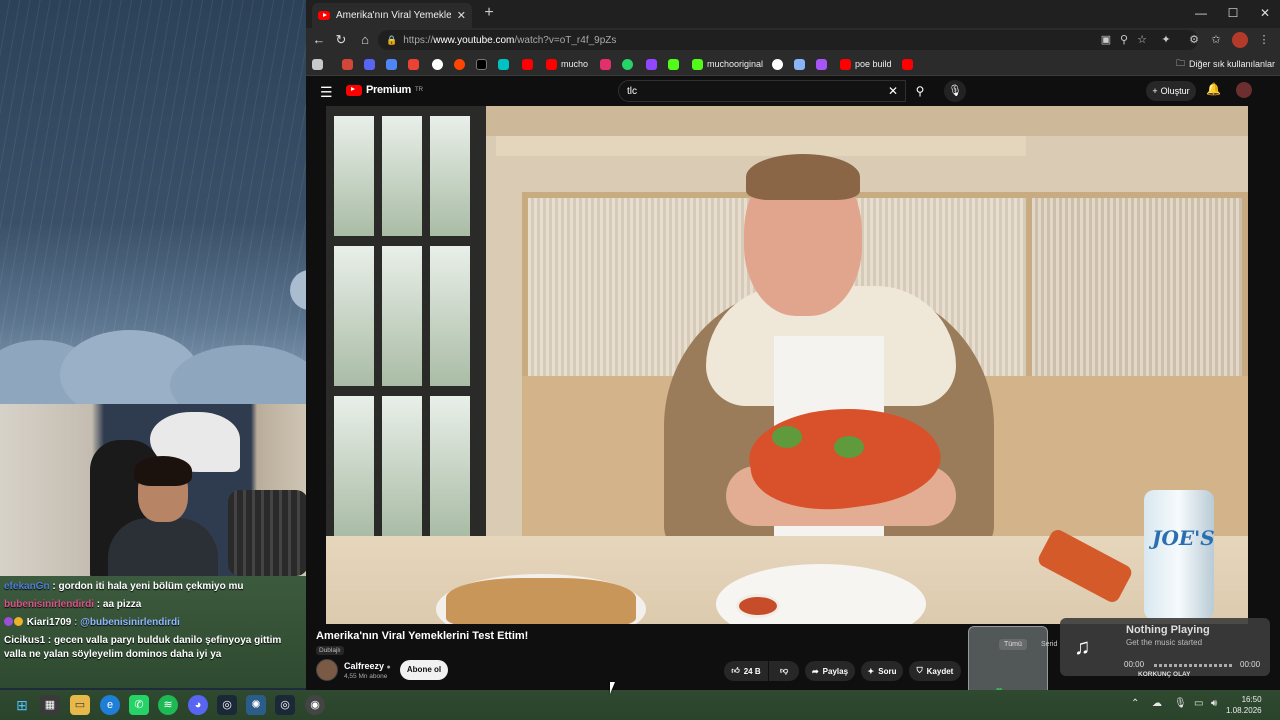 This screenshot has height=720, width=1280. Describe the element at coordinates (198, 705) in the screenshot. I see `discord-icon: ◕` at that location.